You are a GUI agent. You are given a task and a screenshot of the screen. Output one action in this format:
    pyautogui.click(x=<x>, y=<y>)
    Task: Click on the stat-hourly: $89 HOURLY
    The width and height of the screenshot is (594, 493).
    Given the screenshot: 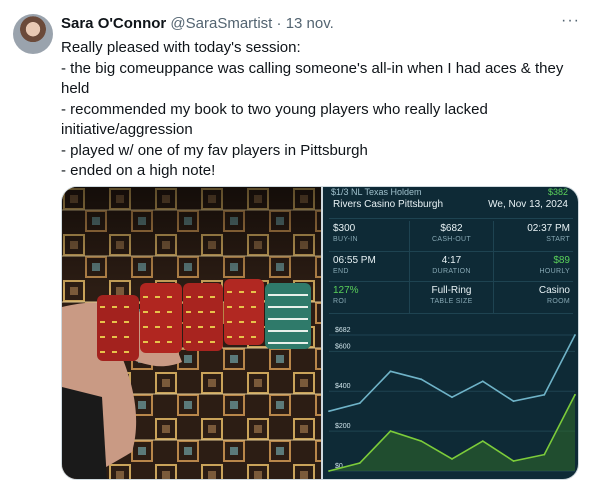 What is the action you would take?
    pyautogui.click(x=527, y=272)
    